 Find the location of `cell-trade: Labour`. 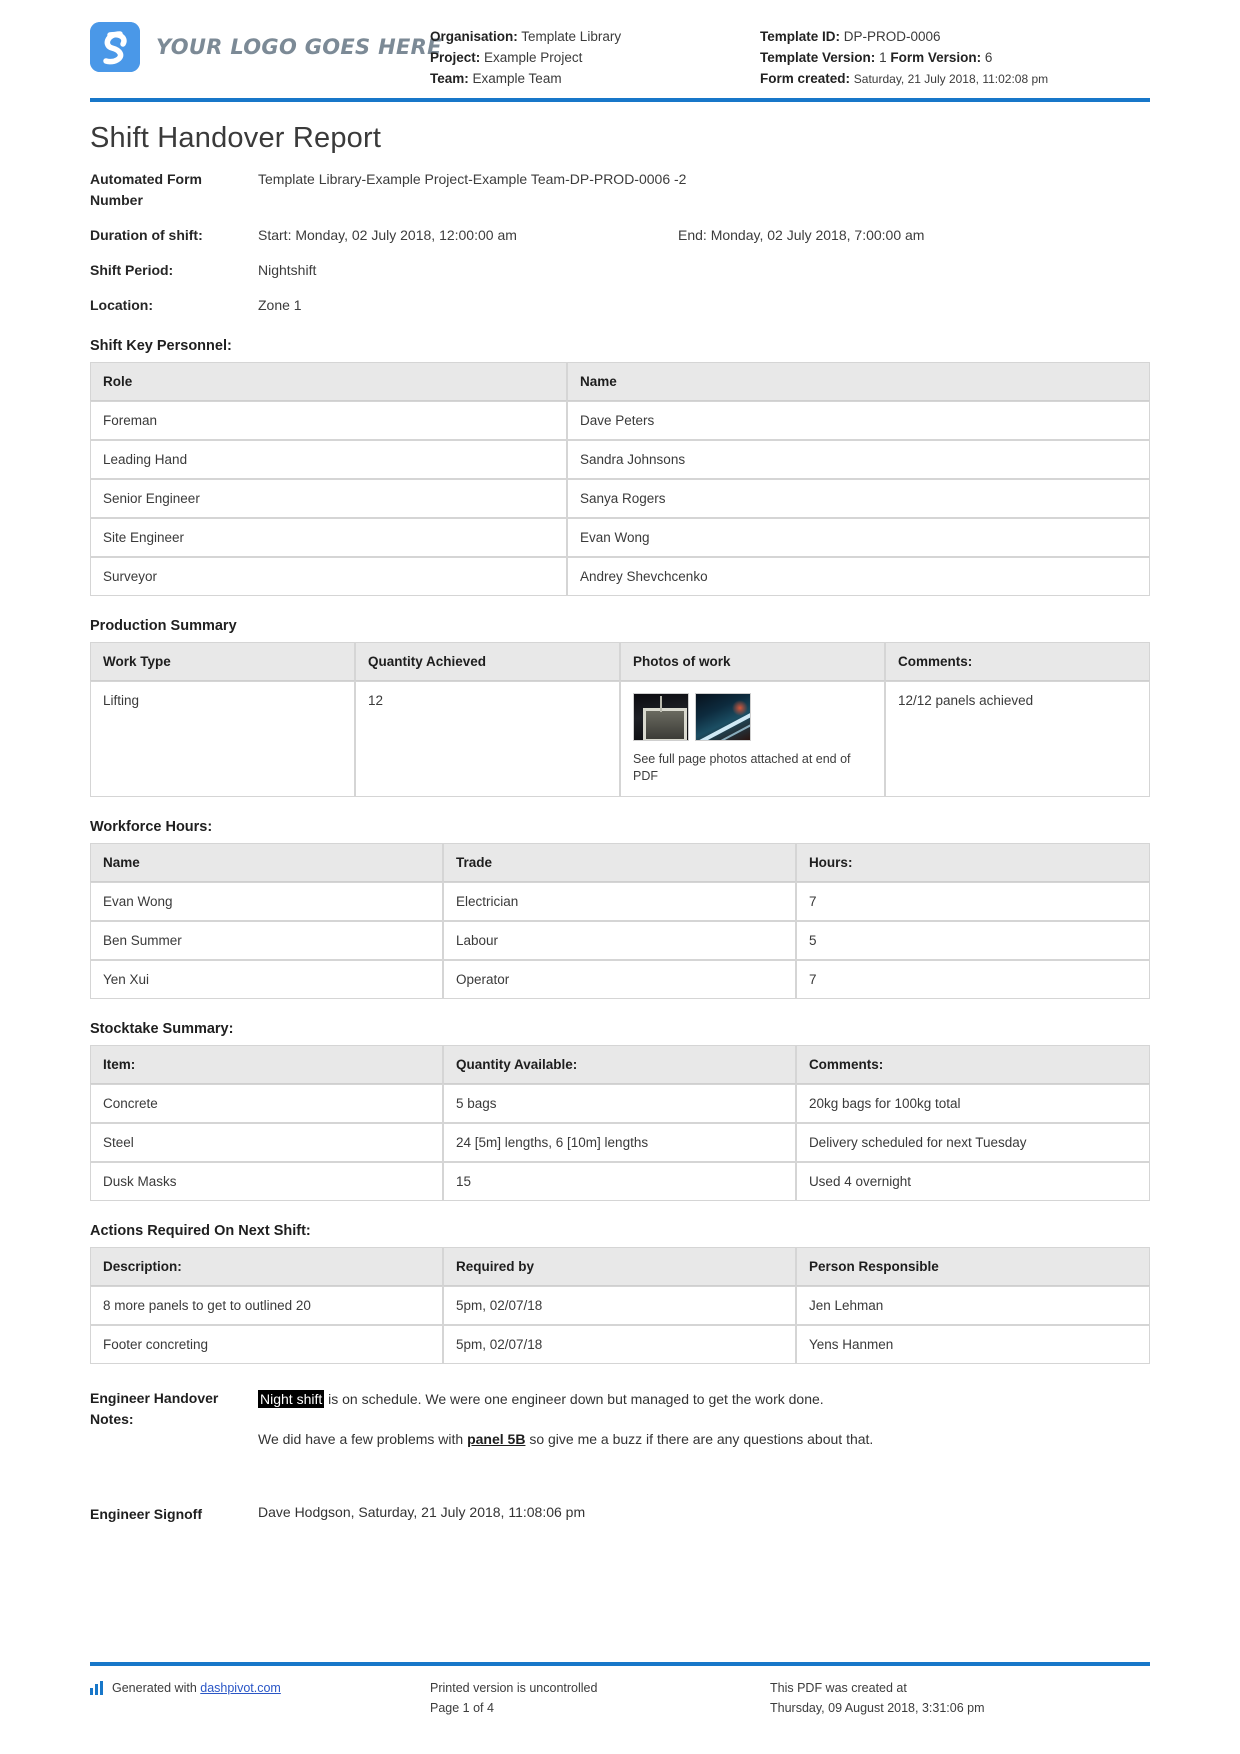

cell-trade: Labour is located at coordinates (619, 940).